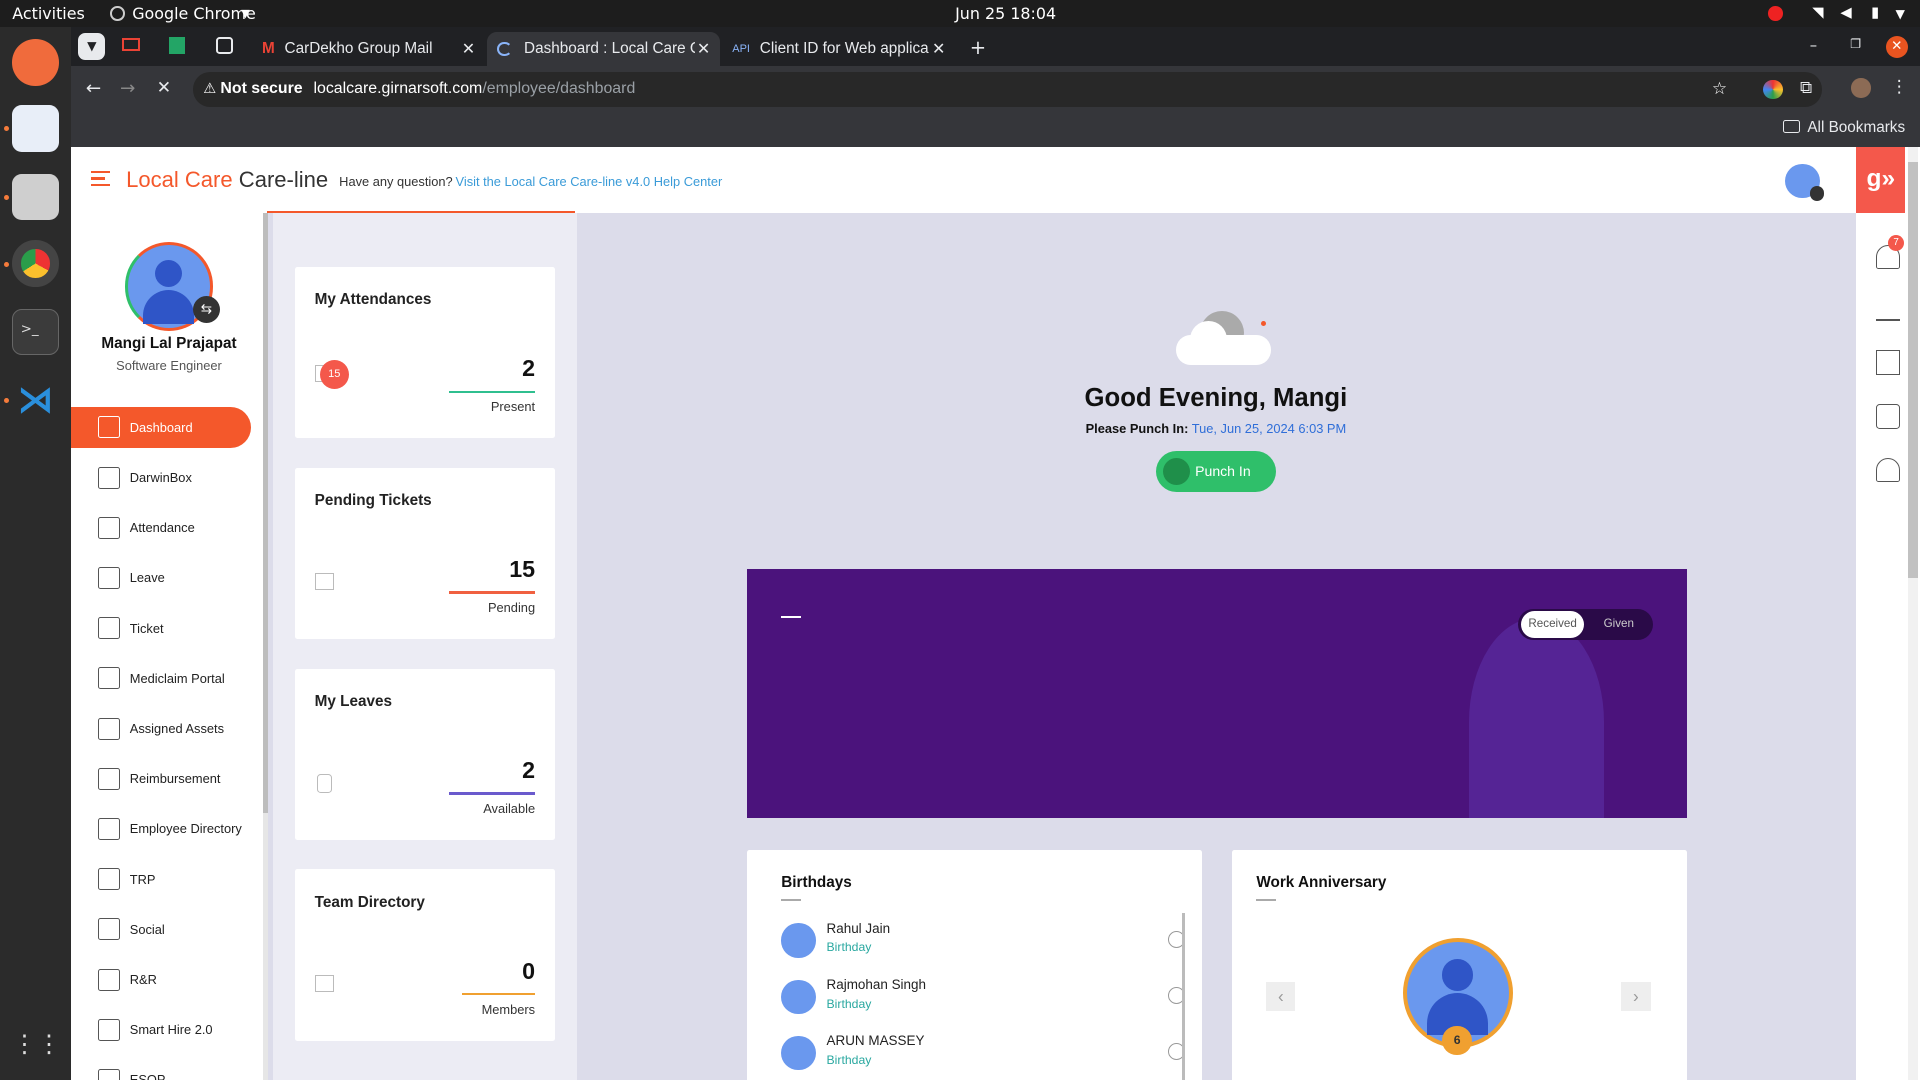 The width and height of the screenshot is (1920, 1080). I want to click on all-bookmarks-button: All Bookmarks, so click(1856, 128).